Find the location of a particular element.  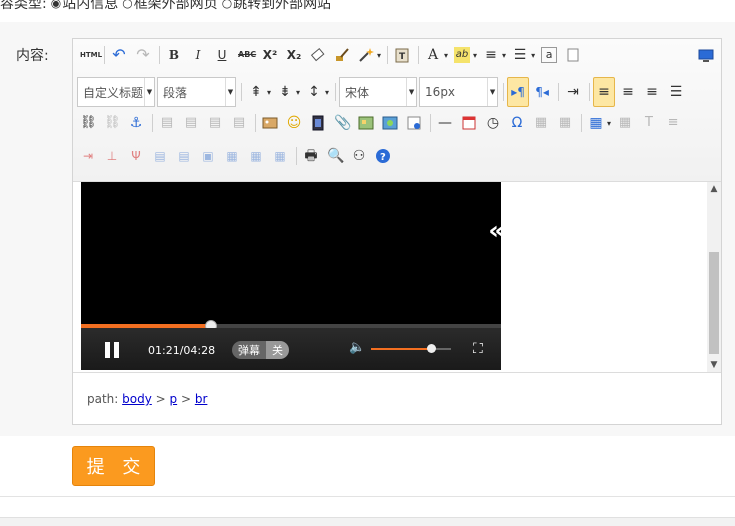

preview-search-button: 🔍 is located at coordinates (335, 156).